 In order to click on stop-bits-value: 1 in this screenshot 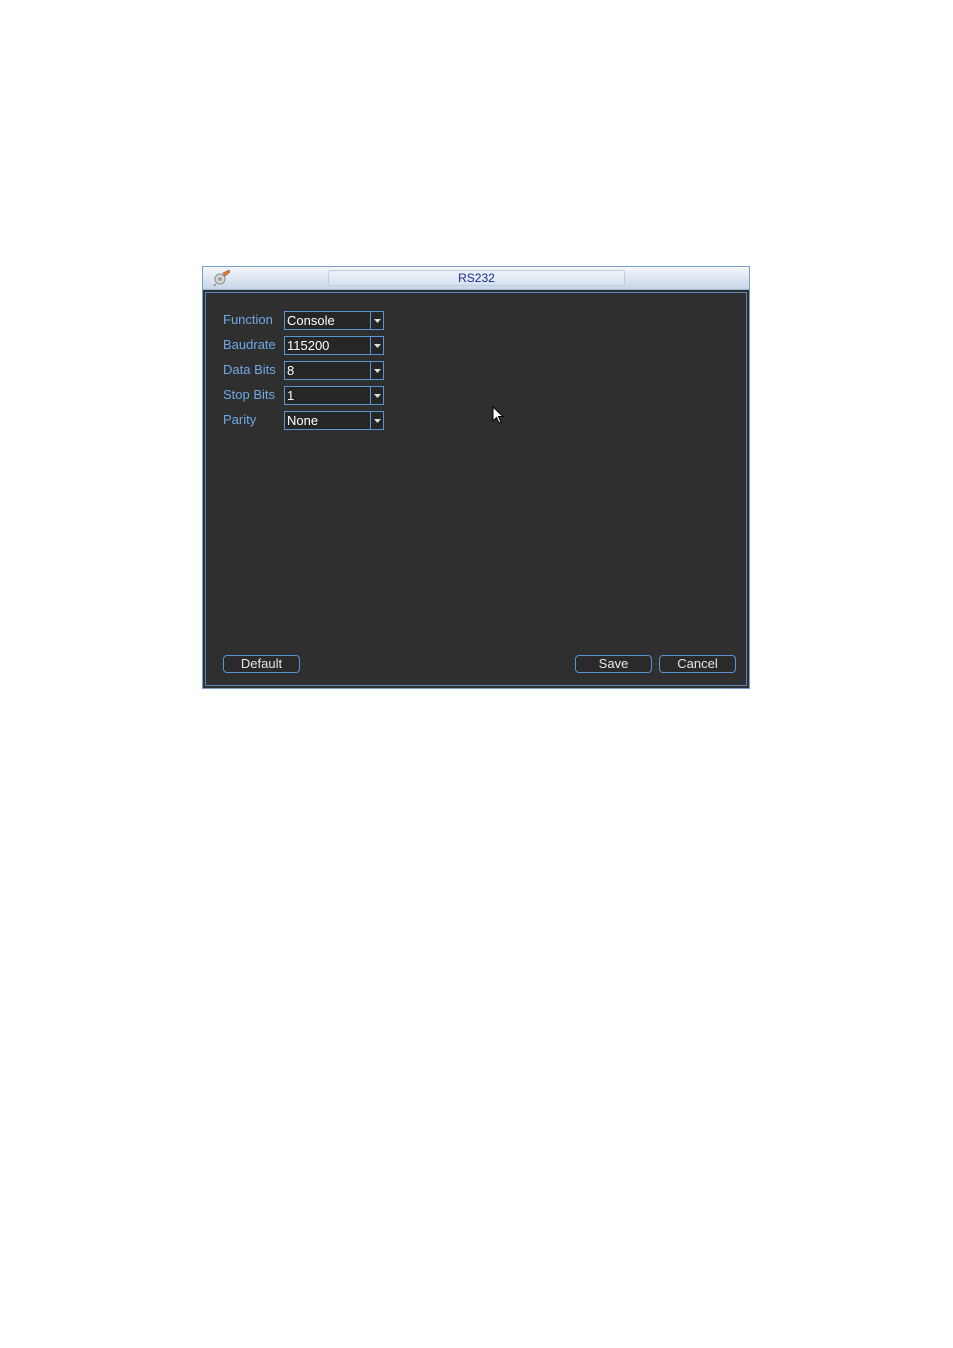, I will do `click(291, 395)`.